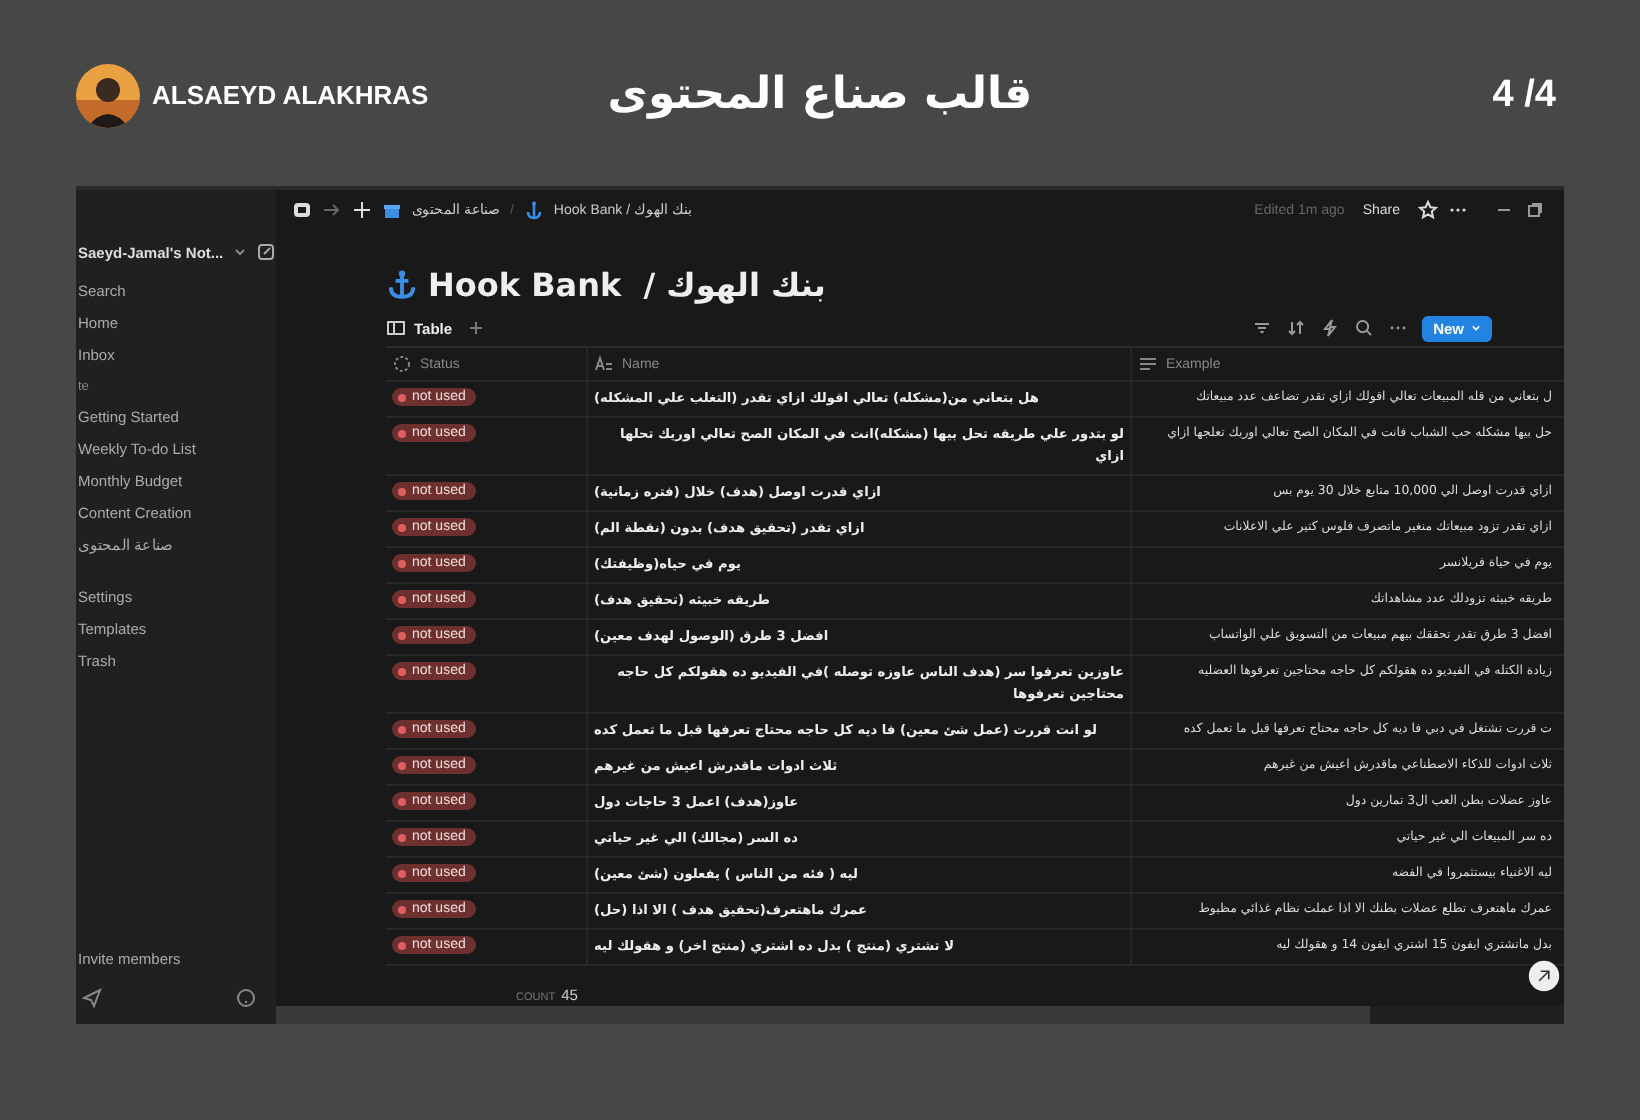  Describe the element at coordinates (1261, 328) in the screenshot. I see `filter-icon` at that location.